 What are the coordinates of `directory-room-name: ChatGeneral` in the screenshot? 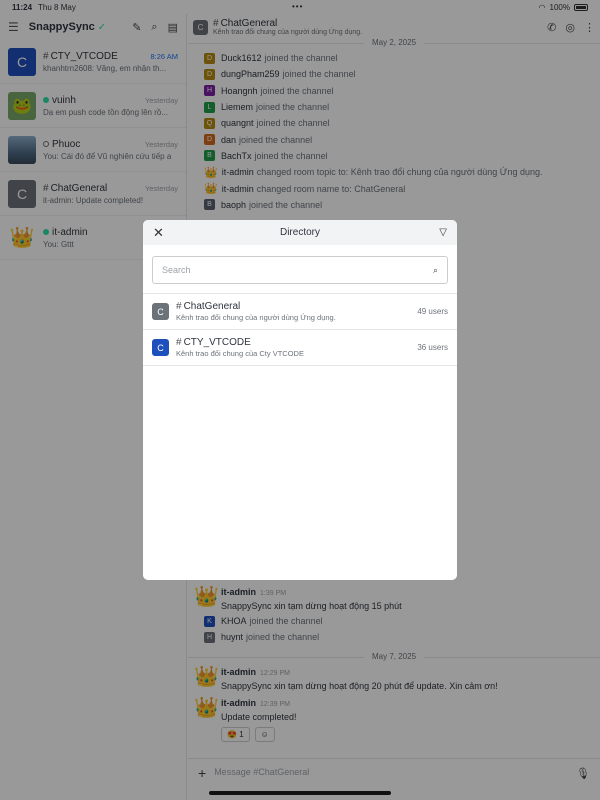 It's located at (212, 306).